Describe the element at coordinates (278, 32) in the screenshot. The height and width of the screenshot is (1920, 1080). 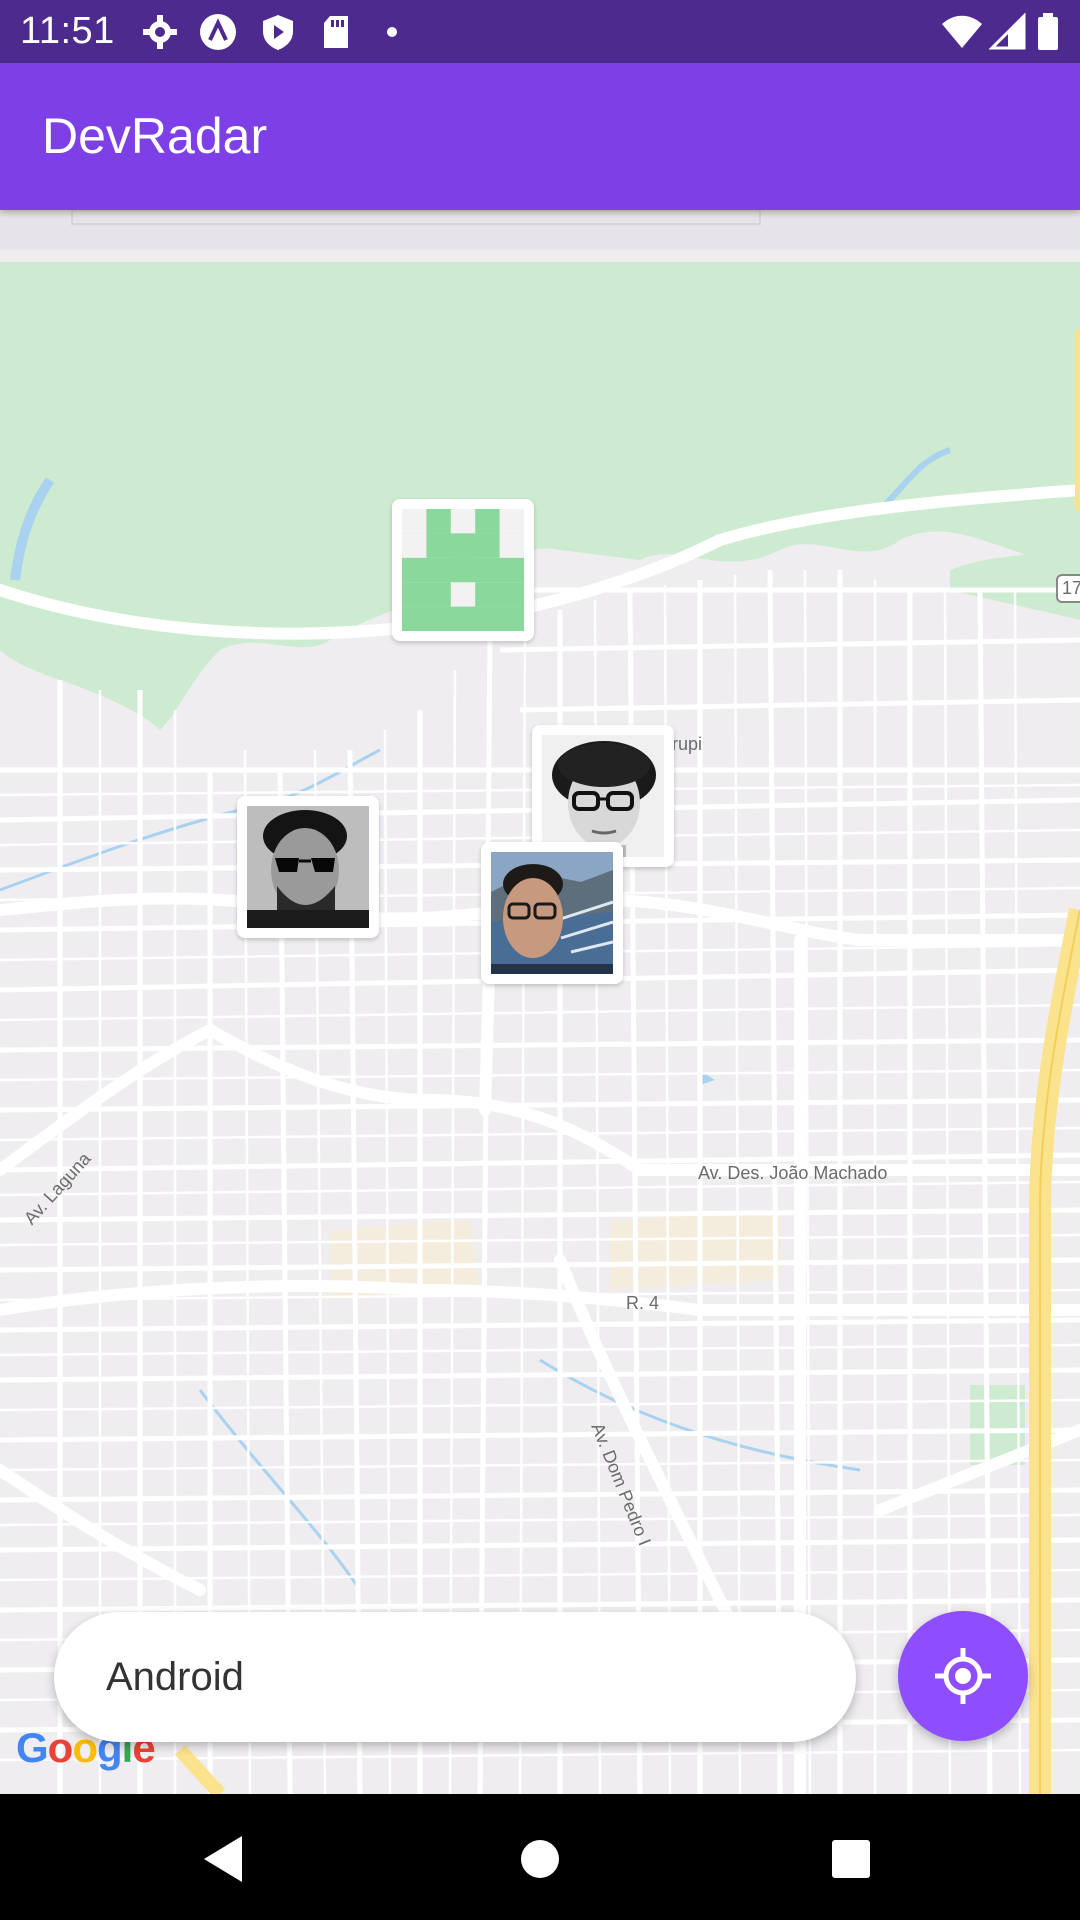
I see `shield-icon` at that location.